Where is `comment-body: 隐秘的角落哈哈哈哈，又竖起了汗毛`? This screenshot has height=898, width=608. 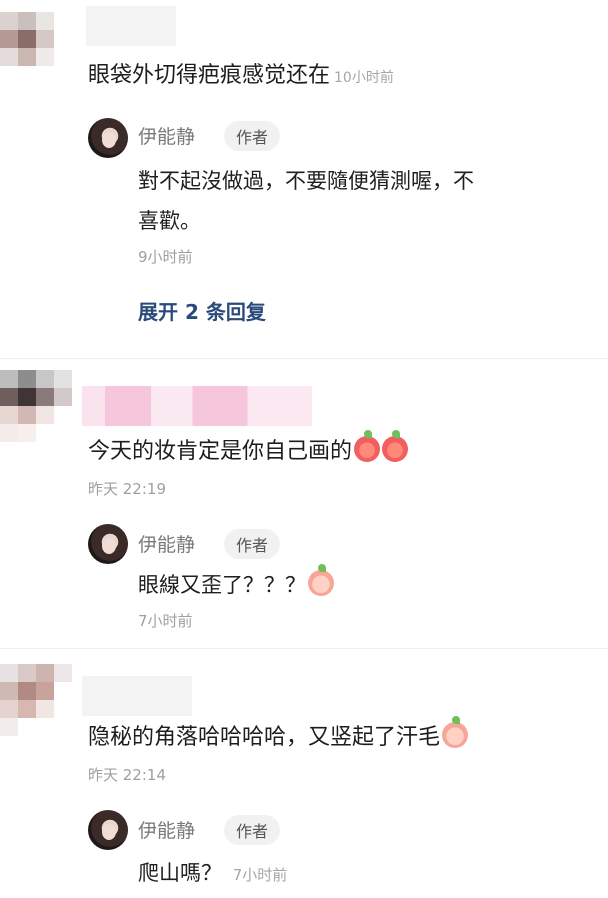 comment-body: 隐秘的角落哈哈哈哈，又竖起了汗毛 is located at coordinates (264, 737).